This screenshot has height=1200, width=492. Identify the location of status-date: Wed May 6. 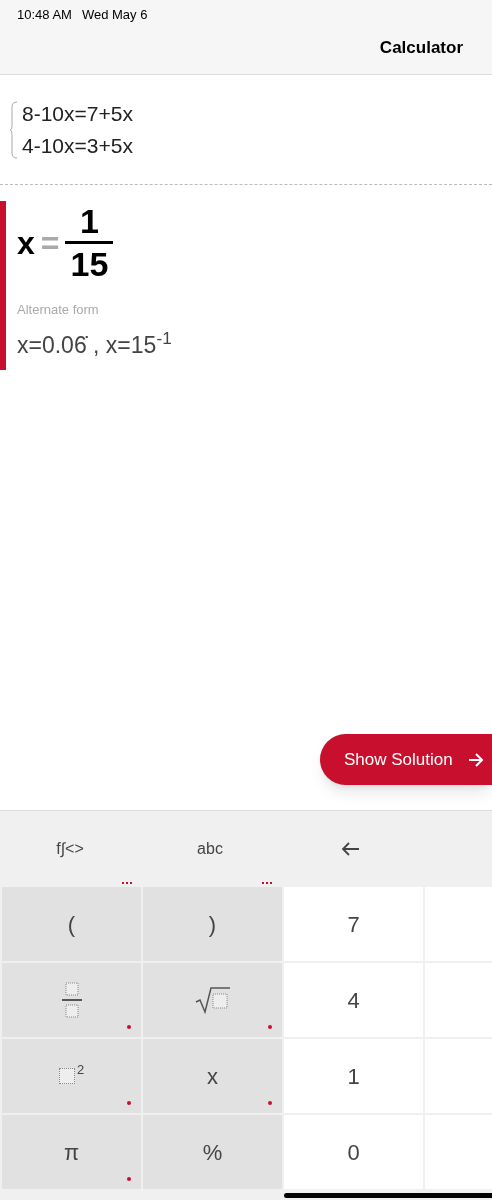
(114, 15).